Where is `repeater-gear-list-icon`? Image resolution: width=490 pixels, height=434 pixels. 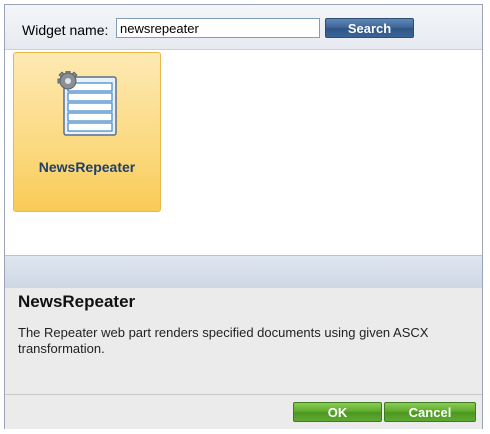
repeater-gear-list-icon is located at coordinates (87, 105).